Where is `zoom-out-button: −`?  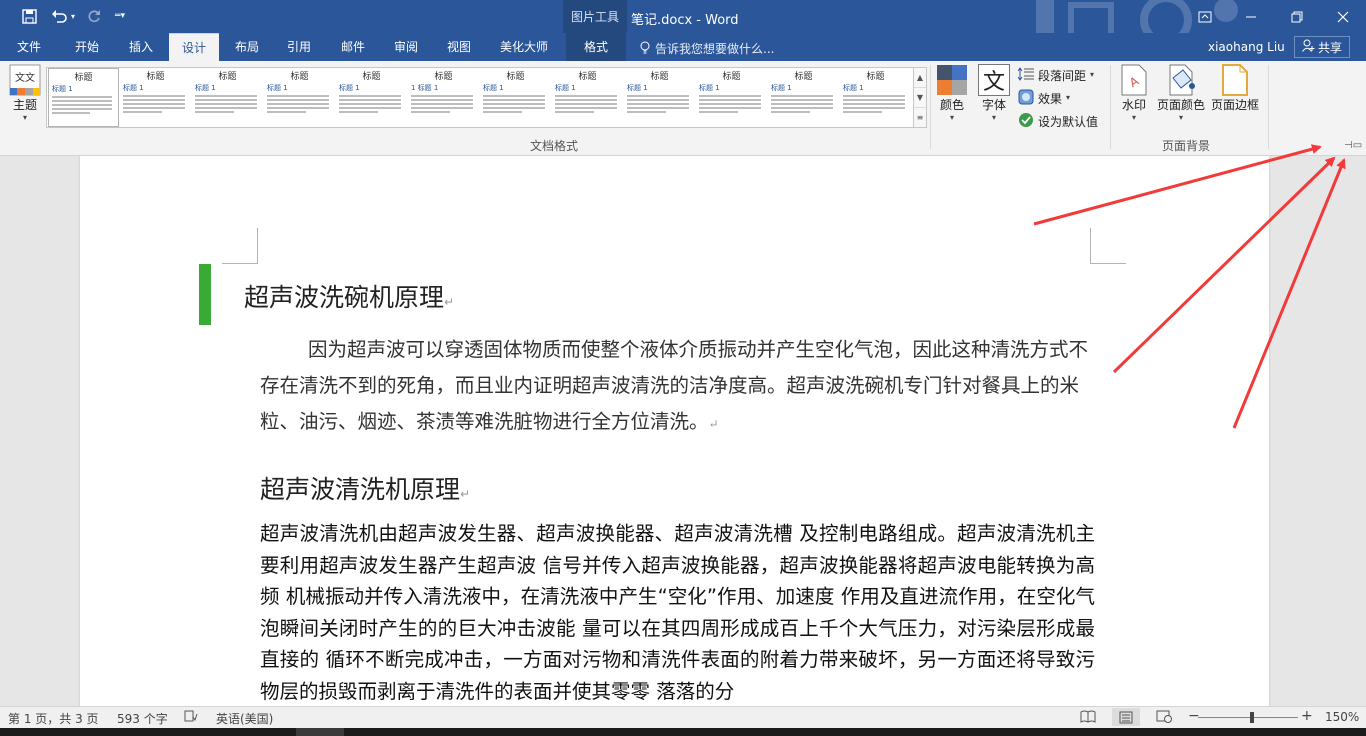
zoom-out-button: − is located at coordinates (1194, 716).